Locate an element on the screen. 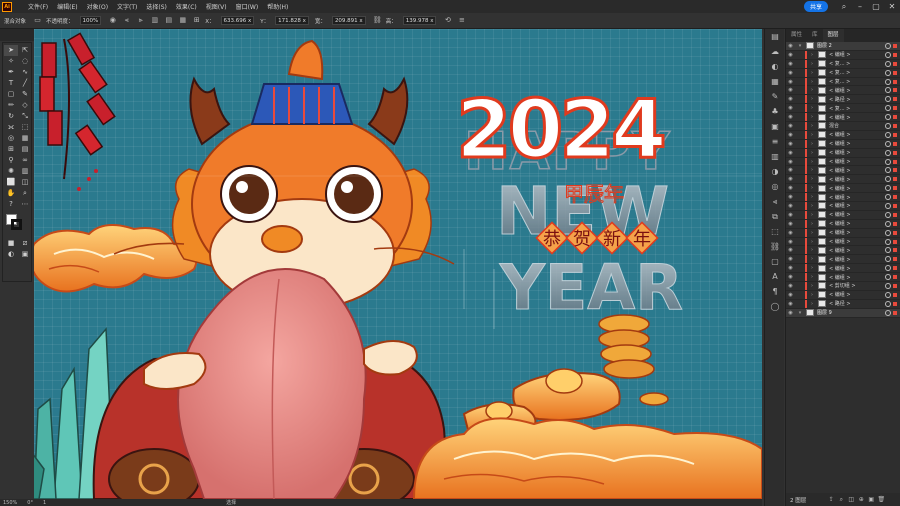  close-icon: ✕ is located at coordinates (892, 6).